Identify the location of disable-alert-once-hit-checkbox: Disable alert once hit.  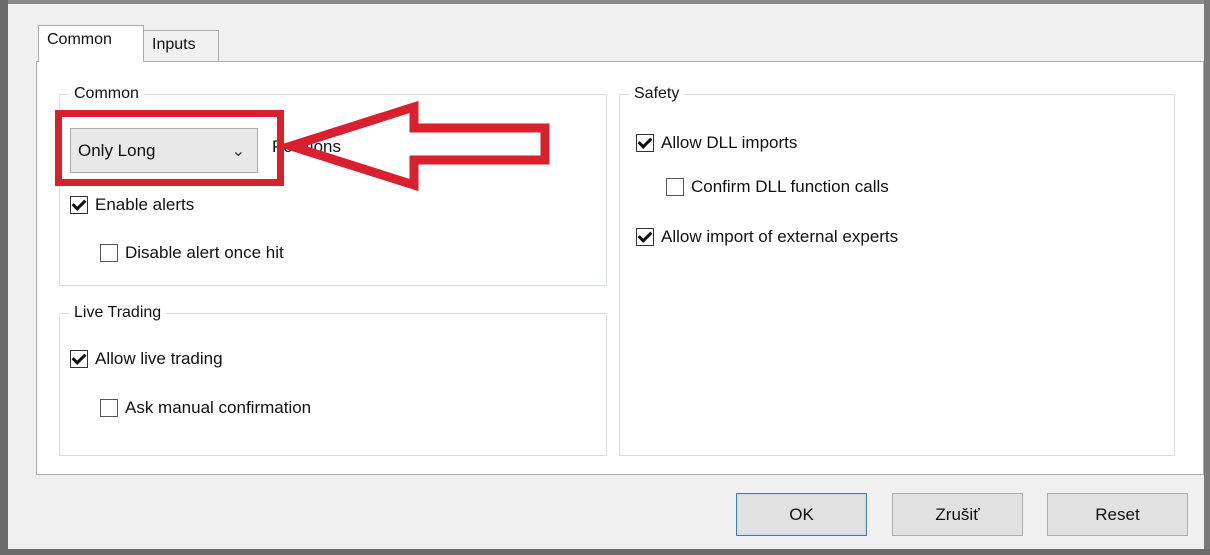
(192, 253).